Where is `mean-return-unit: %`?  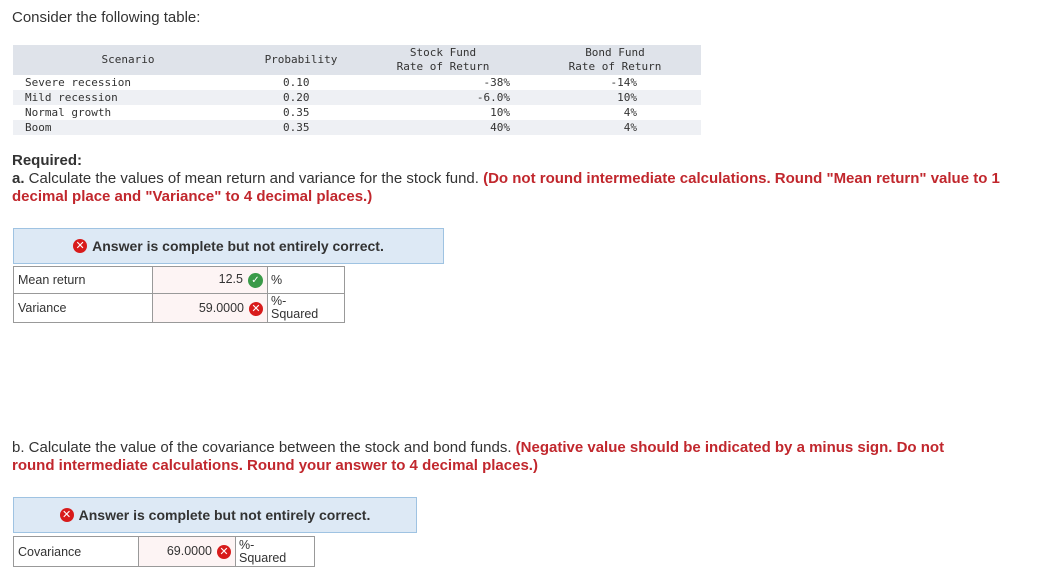
mean-return-unit: % is located at coordinates (306, 280).